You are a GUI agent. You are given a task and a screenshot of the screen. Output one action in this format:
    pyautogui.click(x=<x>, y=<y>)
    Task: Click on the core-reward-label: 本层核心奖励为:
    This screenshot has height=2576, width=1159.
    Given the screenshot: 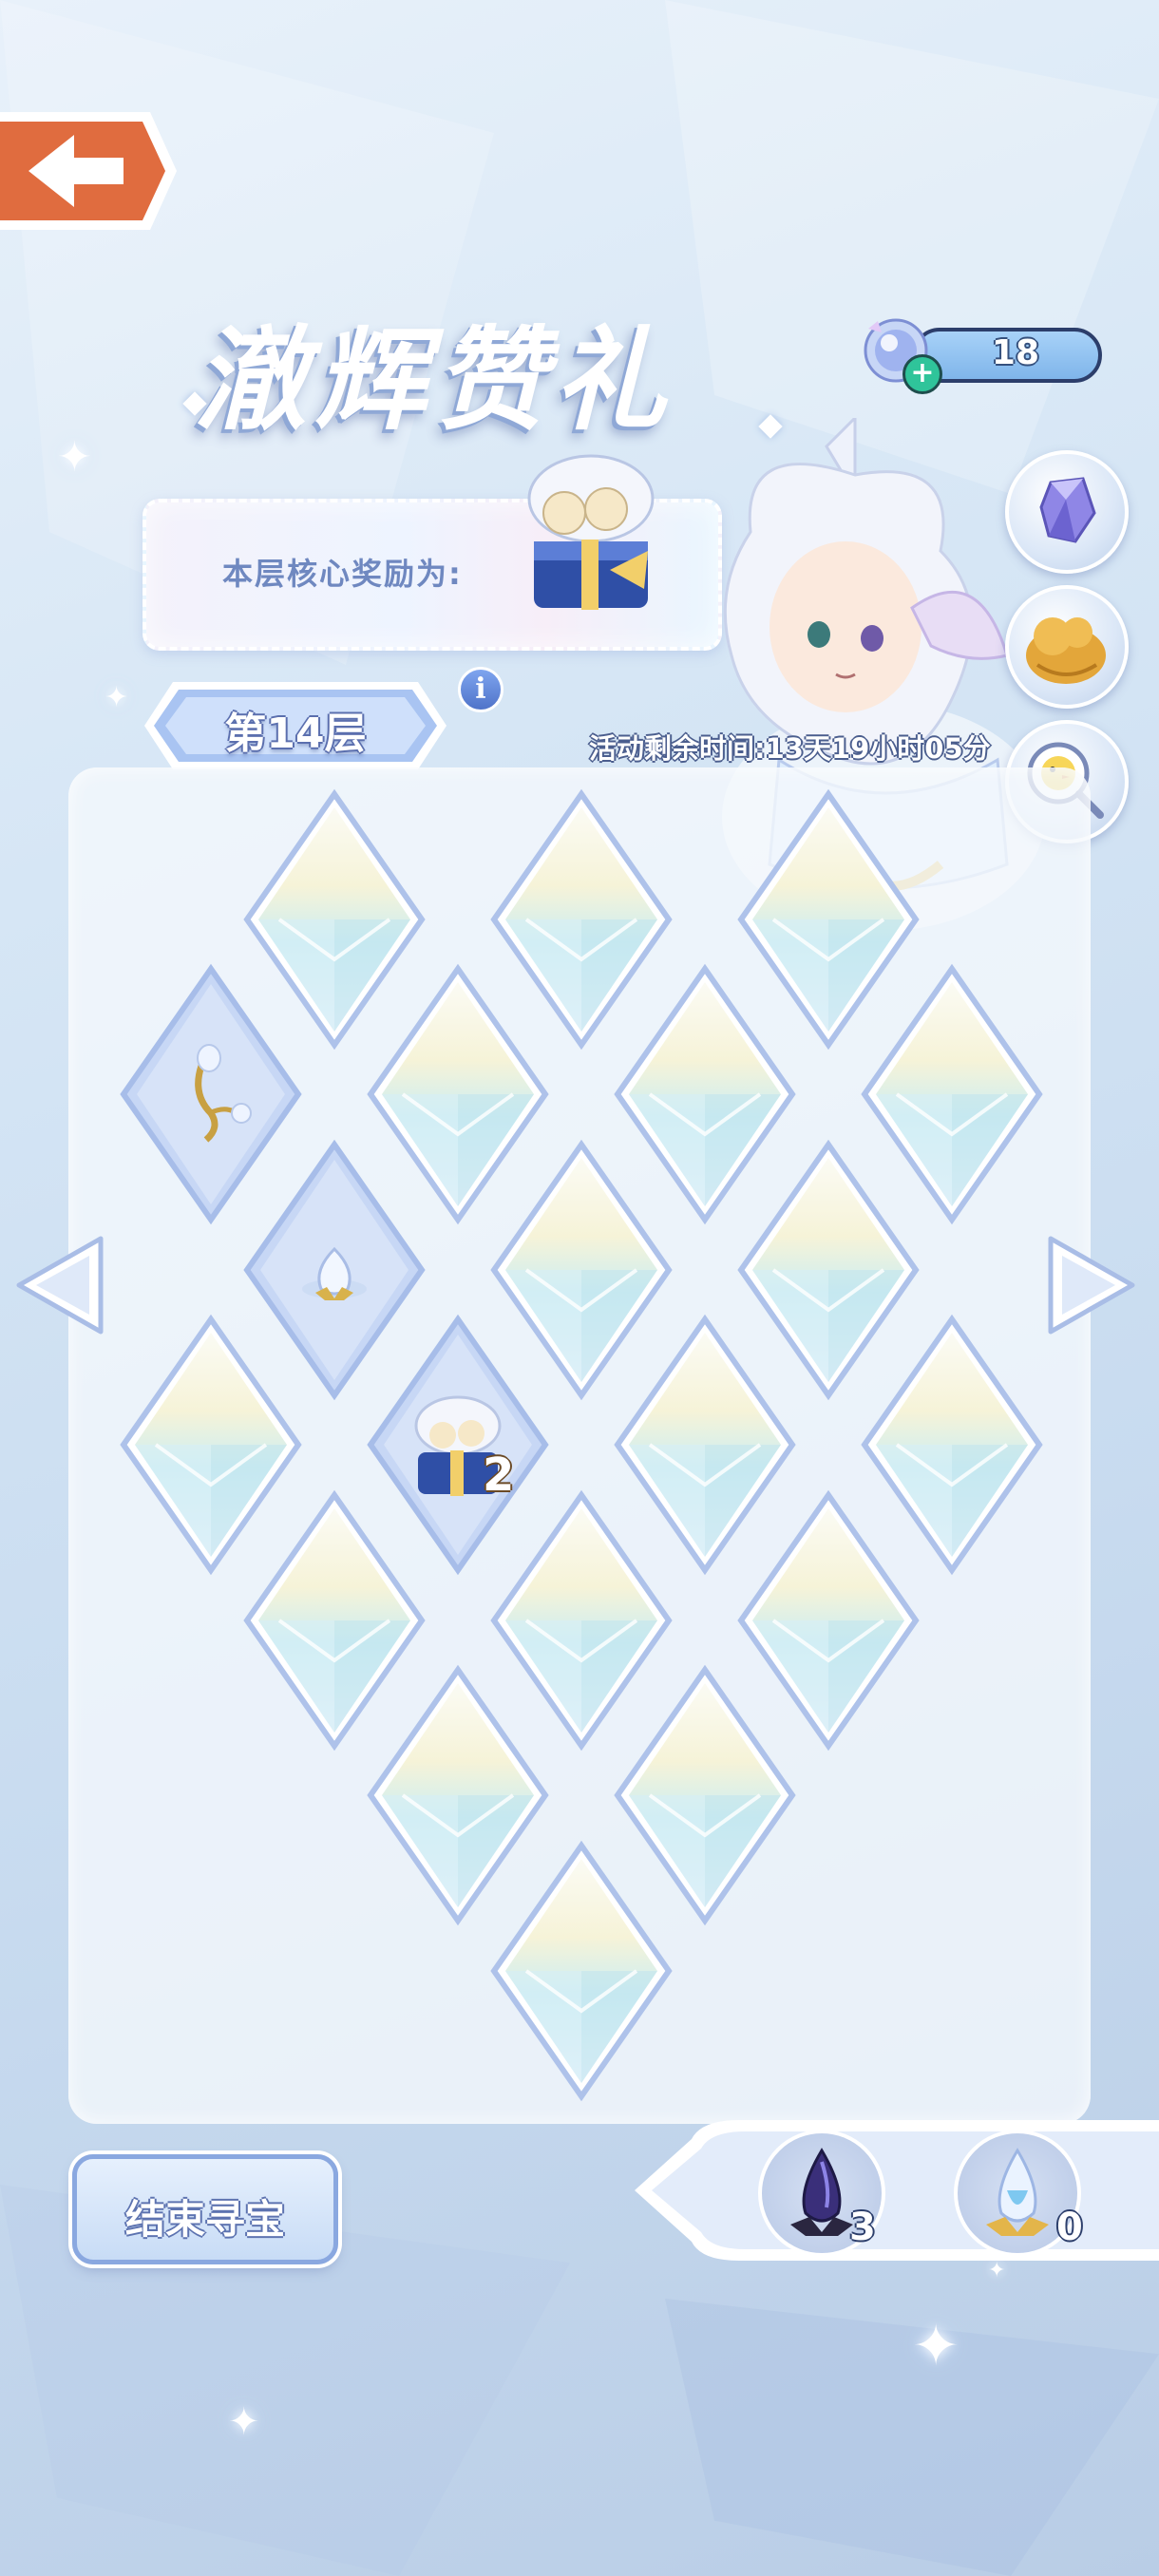 What is the action you would take?
    pyautogui.click(x=342, y=574)
    